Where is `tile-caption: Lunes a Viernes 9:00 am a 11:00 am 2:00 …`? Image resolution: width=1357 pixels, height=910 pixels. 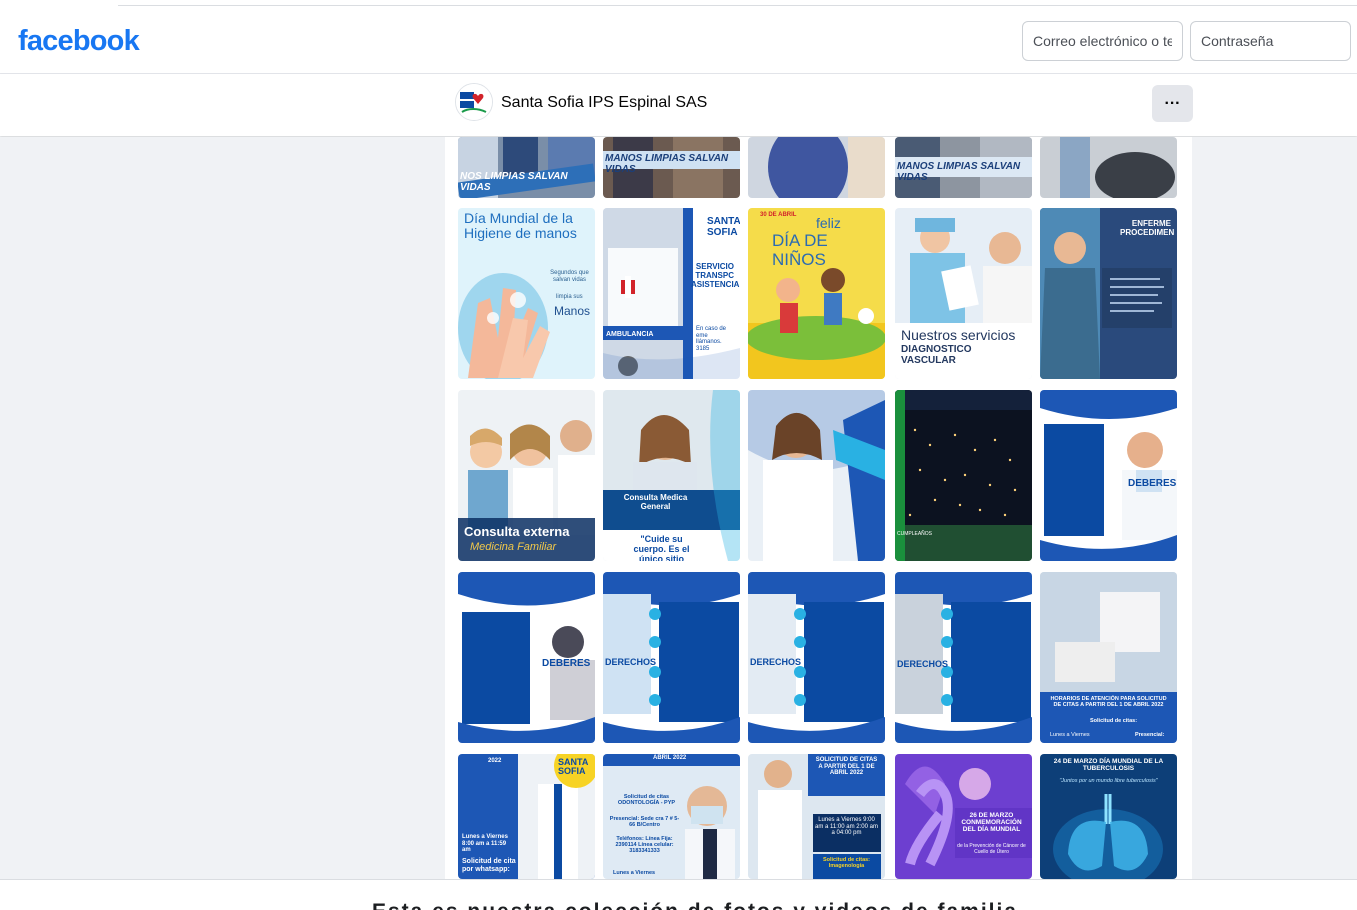
tile-caption: Lunes a Viernes 9:00 am a 11:00 am 2:00 … is located at coordinates (846, 827).